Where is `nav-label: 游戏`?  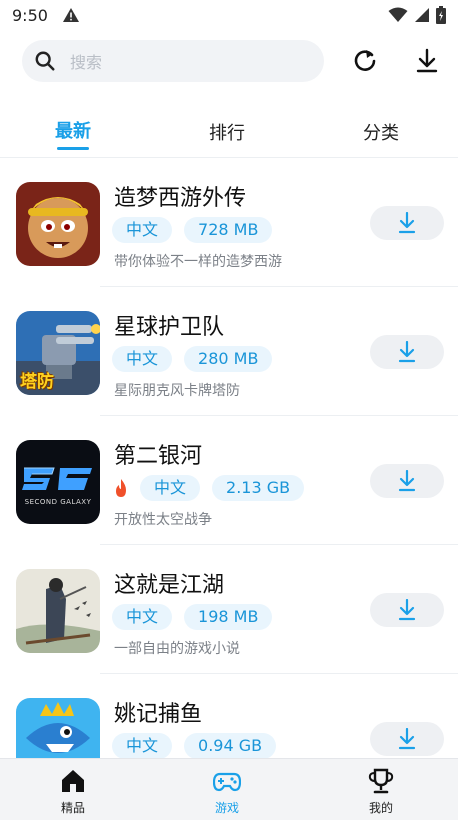 nav-label: 游戏 is located at coordinates (226, 808).